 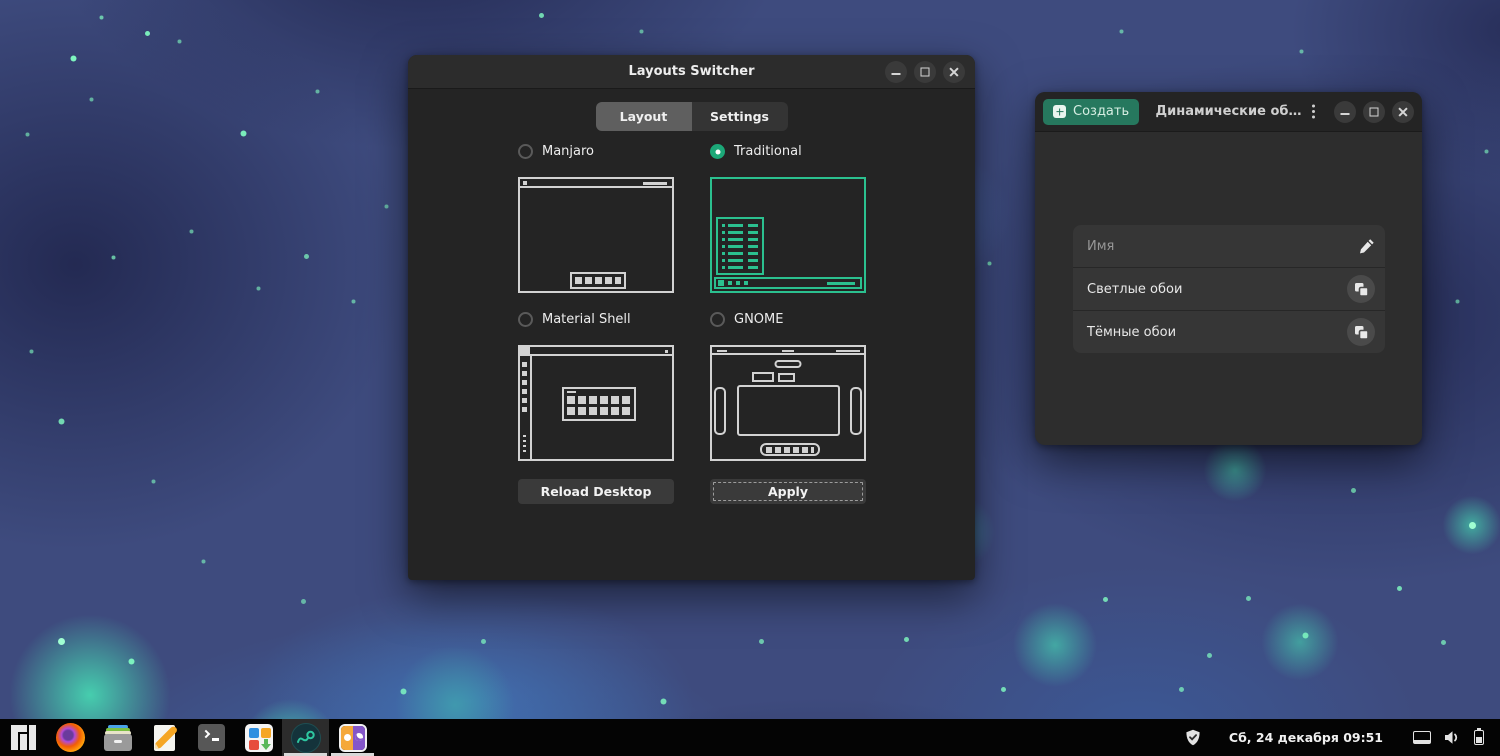 I want to click on create-button: Создать, so click(x=1091, y=111).